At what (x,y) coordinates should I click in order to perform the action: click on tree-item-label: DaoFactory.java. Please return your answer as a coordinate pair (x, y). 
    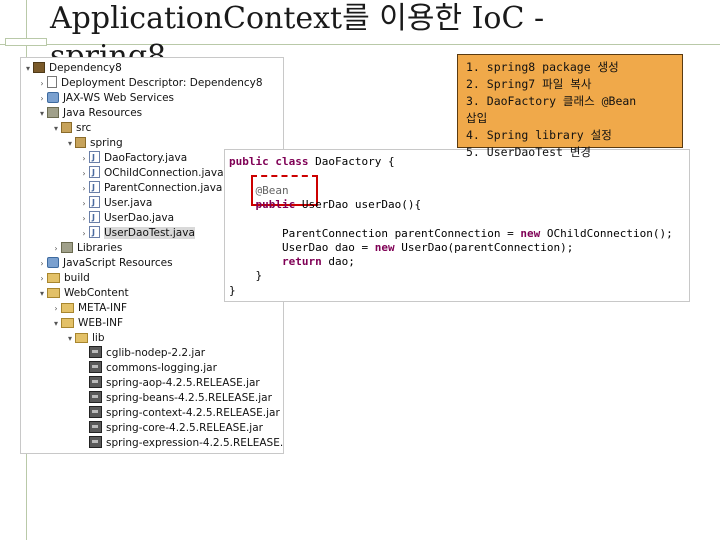
    Looking at the image, I should click on (146, 158).